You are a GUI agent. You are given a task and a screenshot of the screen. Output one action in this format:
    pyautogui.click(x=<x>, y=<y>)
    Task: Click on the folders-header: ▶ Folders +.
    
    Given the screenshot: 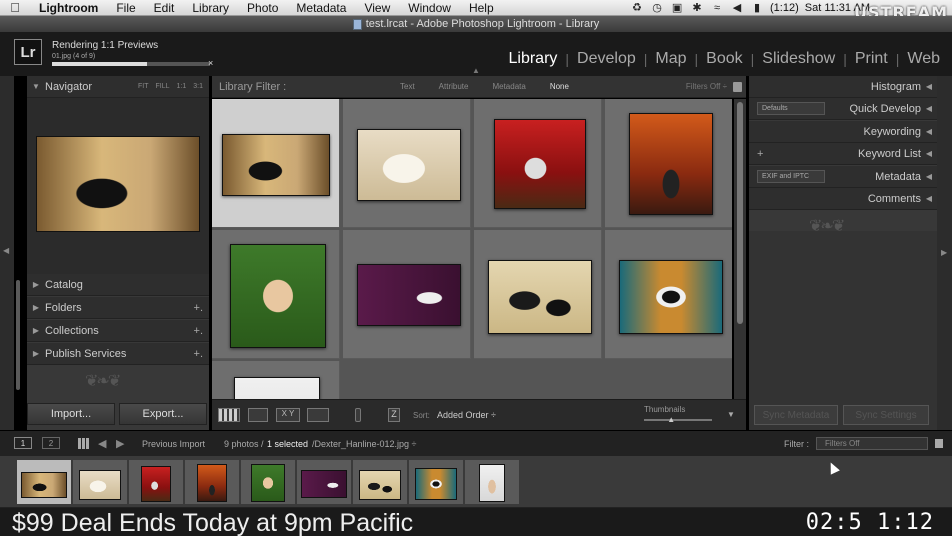 What is the action you would take?
    pyautogui.click(x=118, y=308)
    